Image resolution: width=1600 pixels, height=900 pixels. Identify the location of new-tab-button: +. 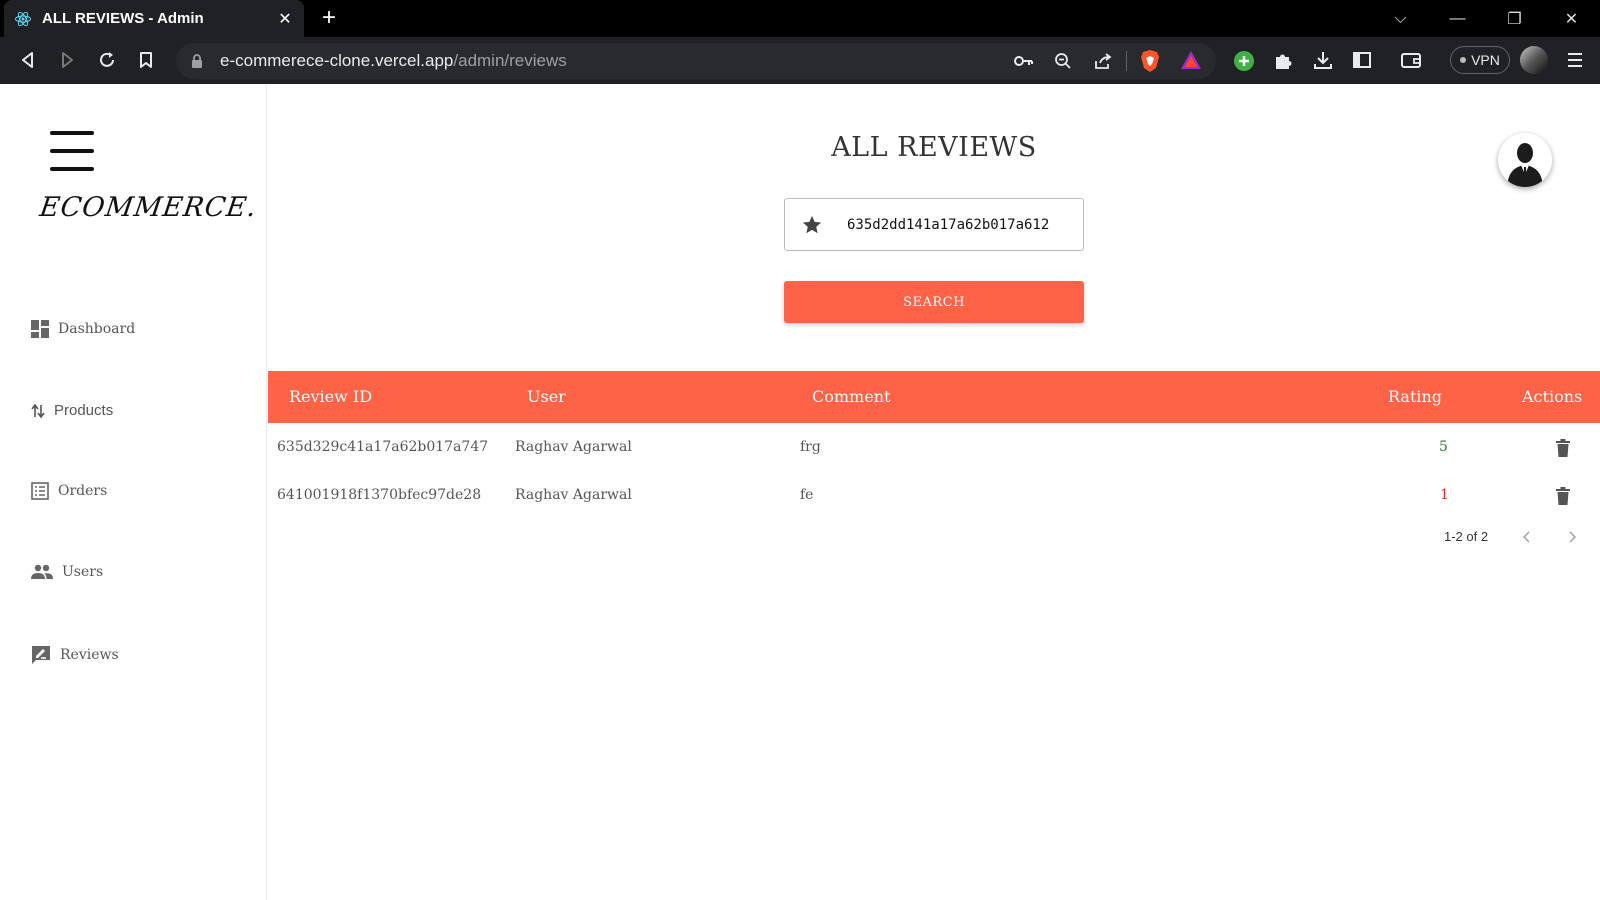
(329, 18).